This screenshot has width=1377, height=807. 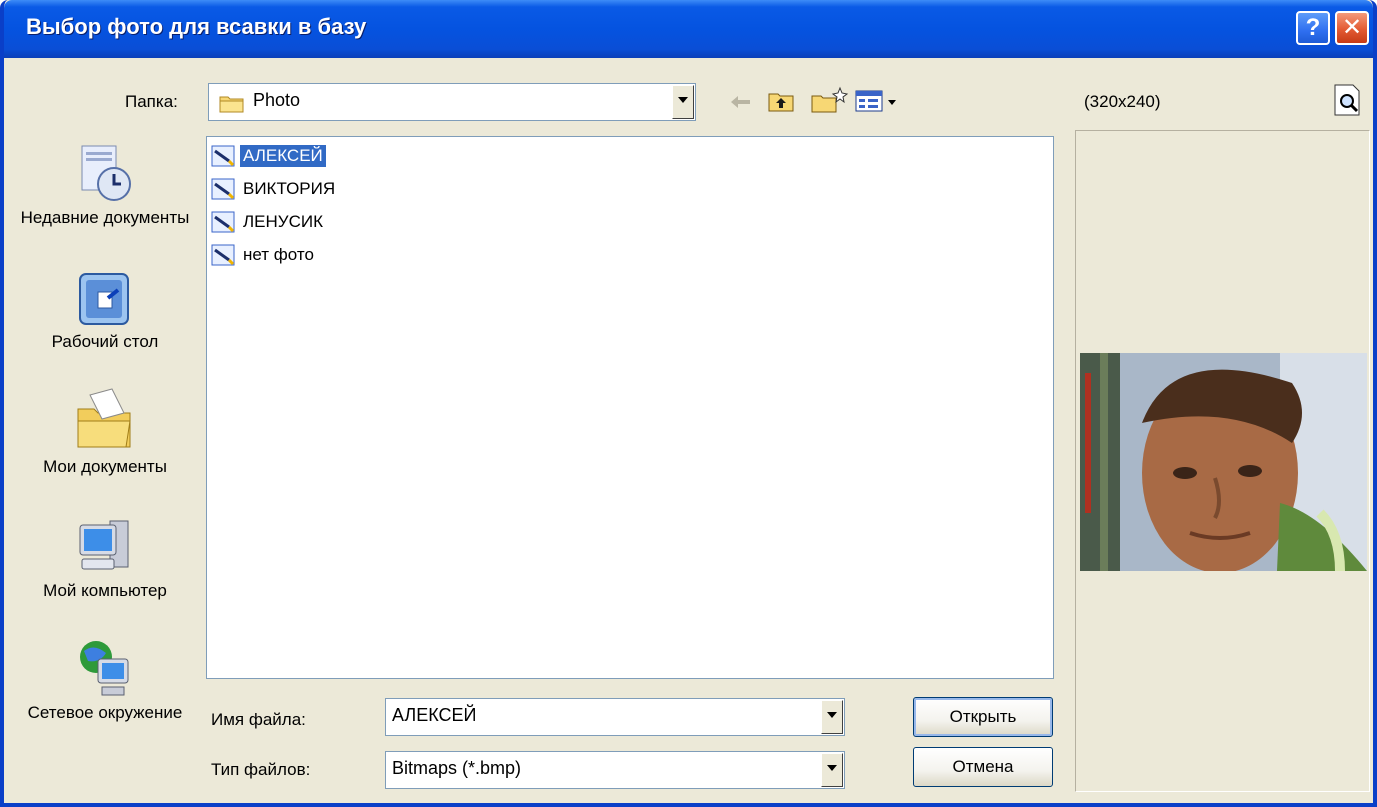 I want to click on place-my-documents: Мои документы, so click(x=105, y=431).